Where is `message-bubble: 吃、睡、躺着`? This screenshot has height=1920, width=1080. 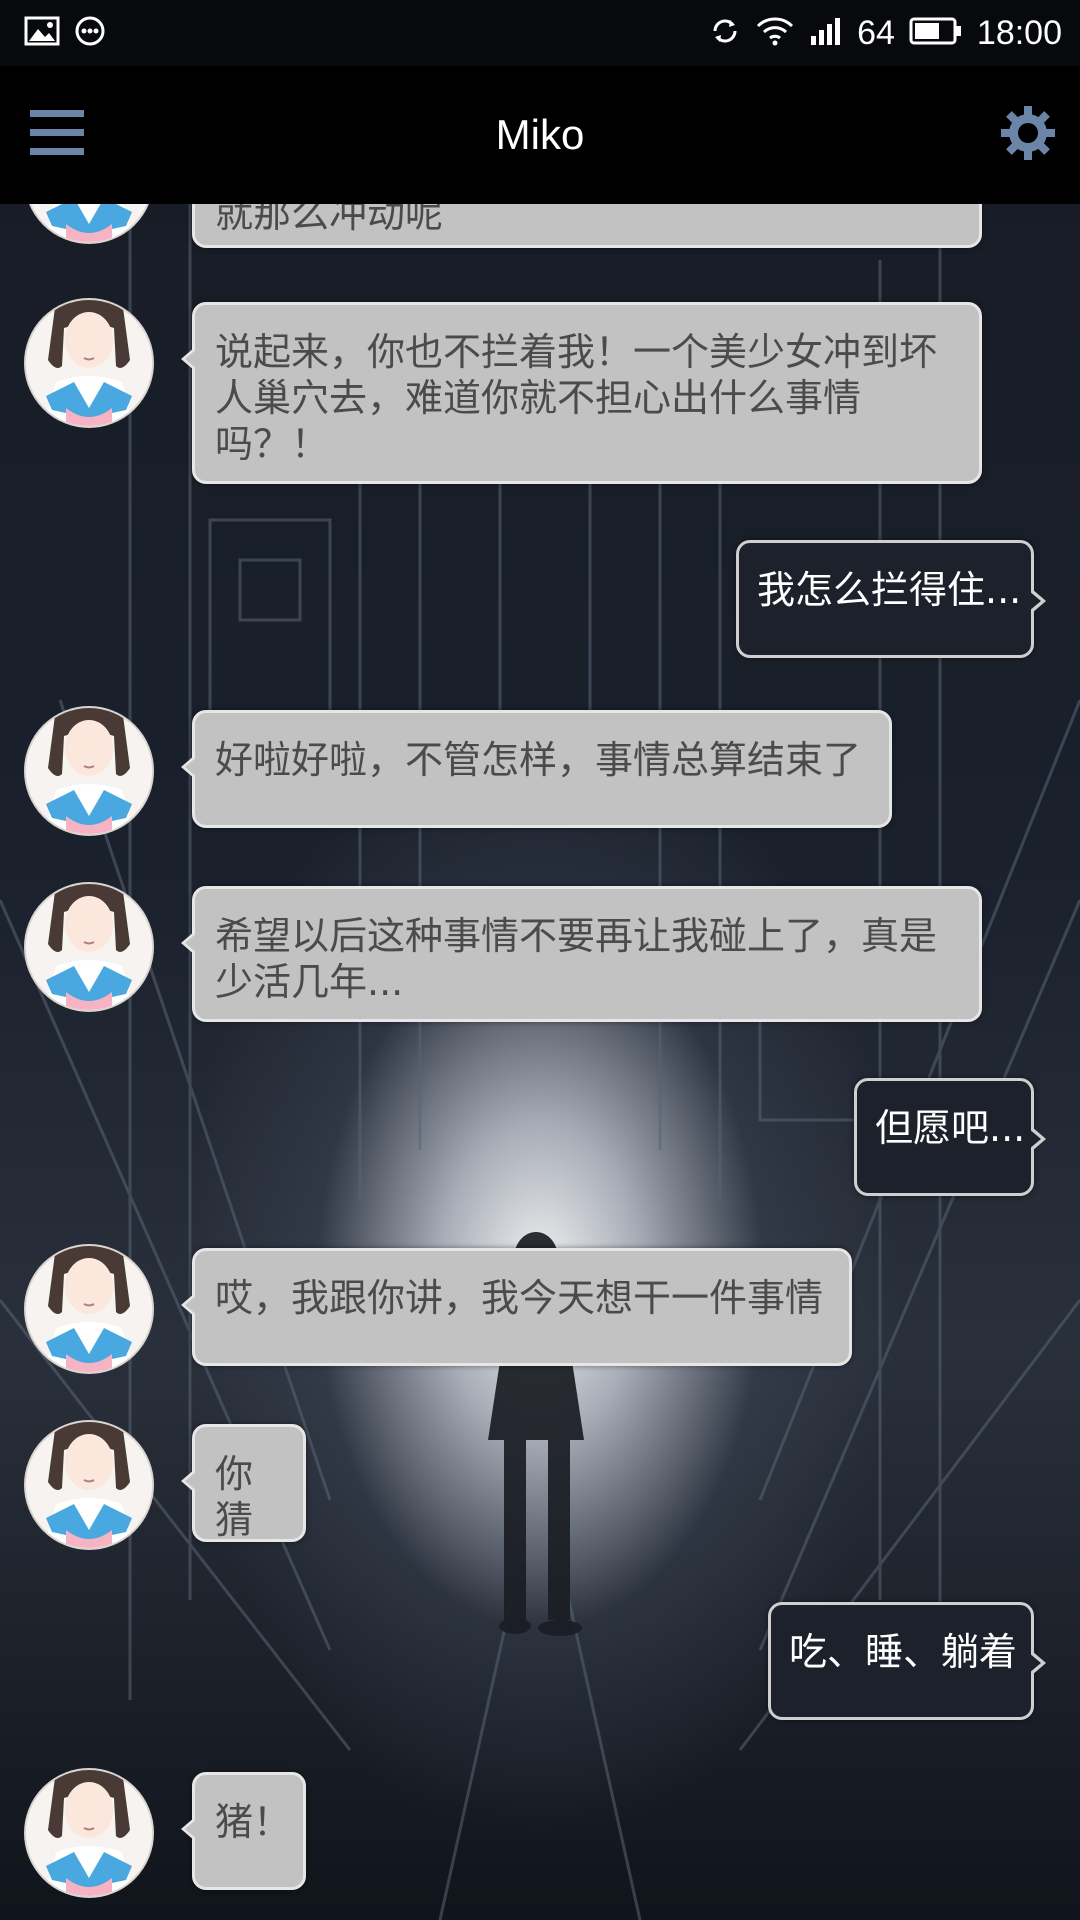
message-bubble: 吃、睡、躺着 is located at coordinates (907, 1661).